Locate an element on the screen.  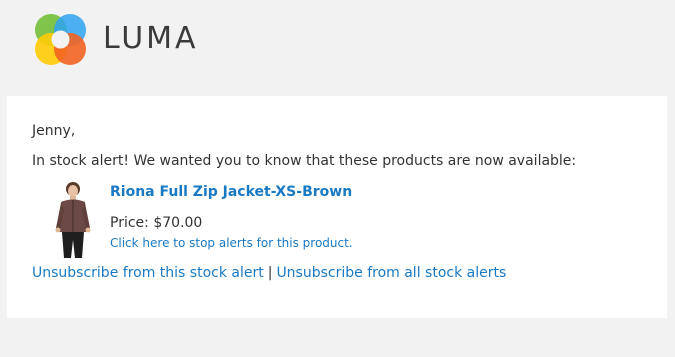
product-price: Price: $70.00 is located at coordinates (156, 223).